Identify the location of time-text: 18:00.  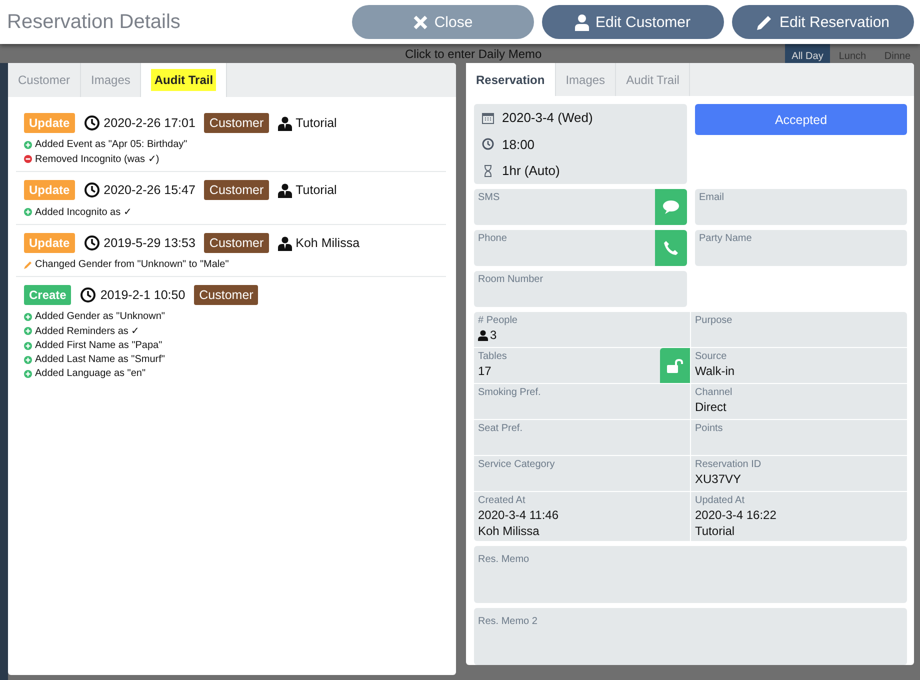
(518, 144).